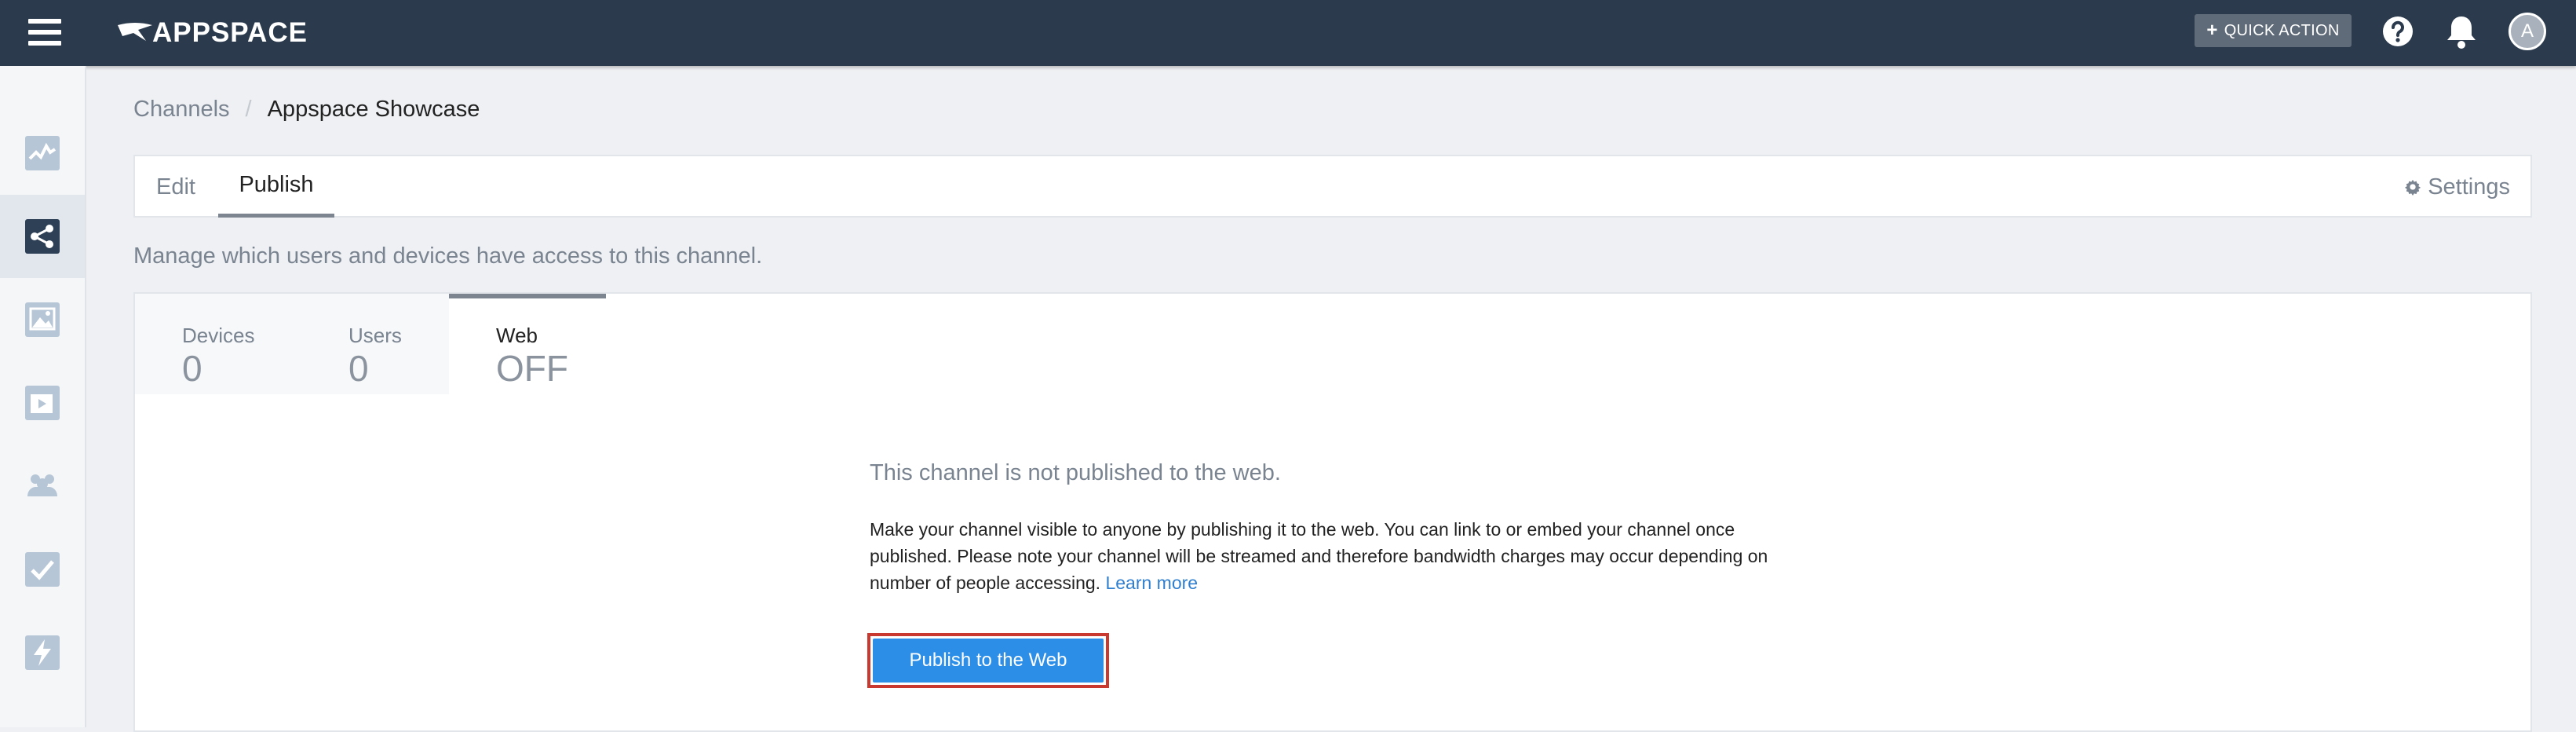 This screenshot has width=2576, height=732. I want to click on quick-action-label: QUICK ACTION, so click(2282, 30).